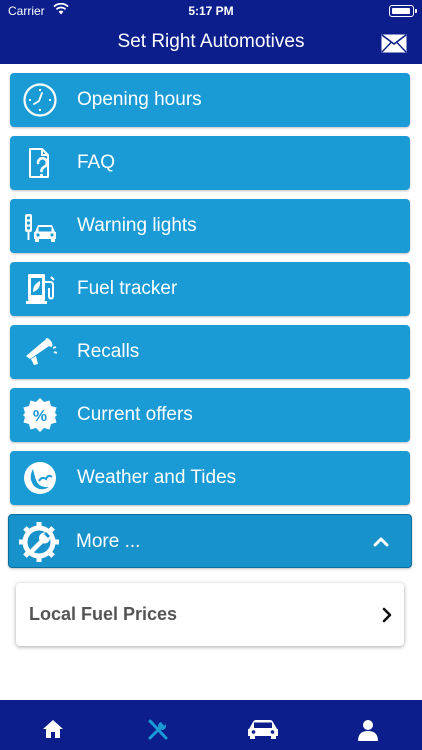 This screenshot has height=750, width=422. I want to click on faq-document-icon, so click(39, 163).